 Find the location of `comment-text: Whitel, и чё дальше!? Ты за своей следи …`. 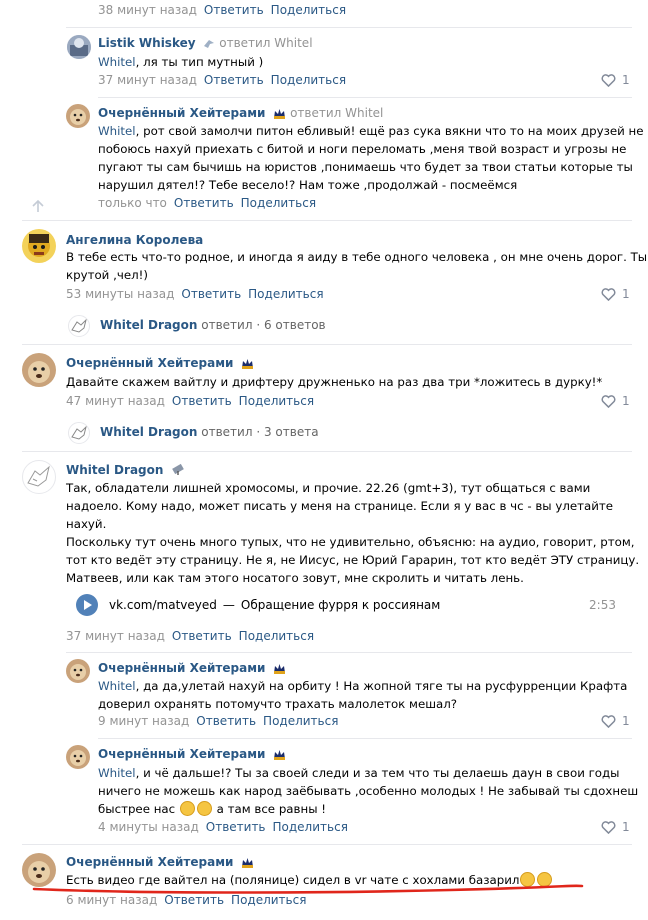

comment-text: Whitel, и чё дальше!? Ты за своей следи … is located at coordinates (368, 791).